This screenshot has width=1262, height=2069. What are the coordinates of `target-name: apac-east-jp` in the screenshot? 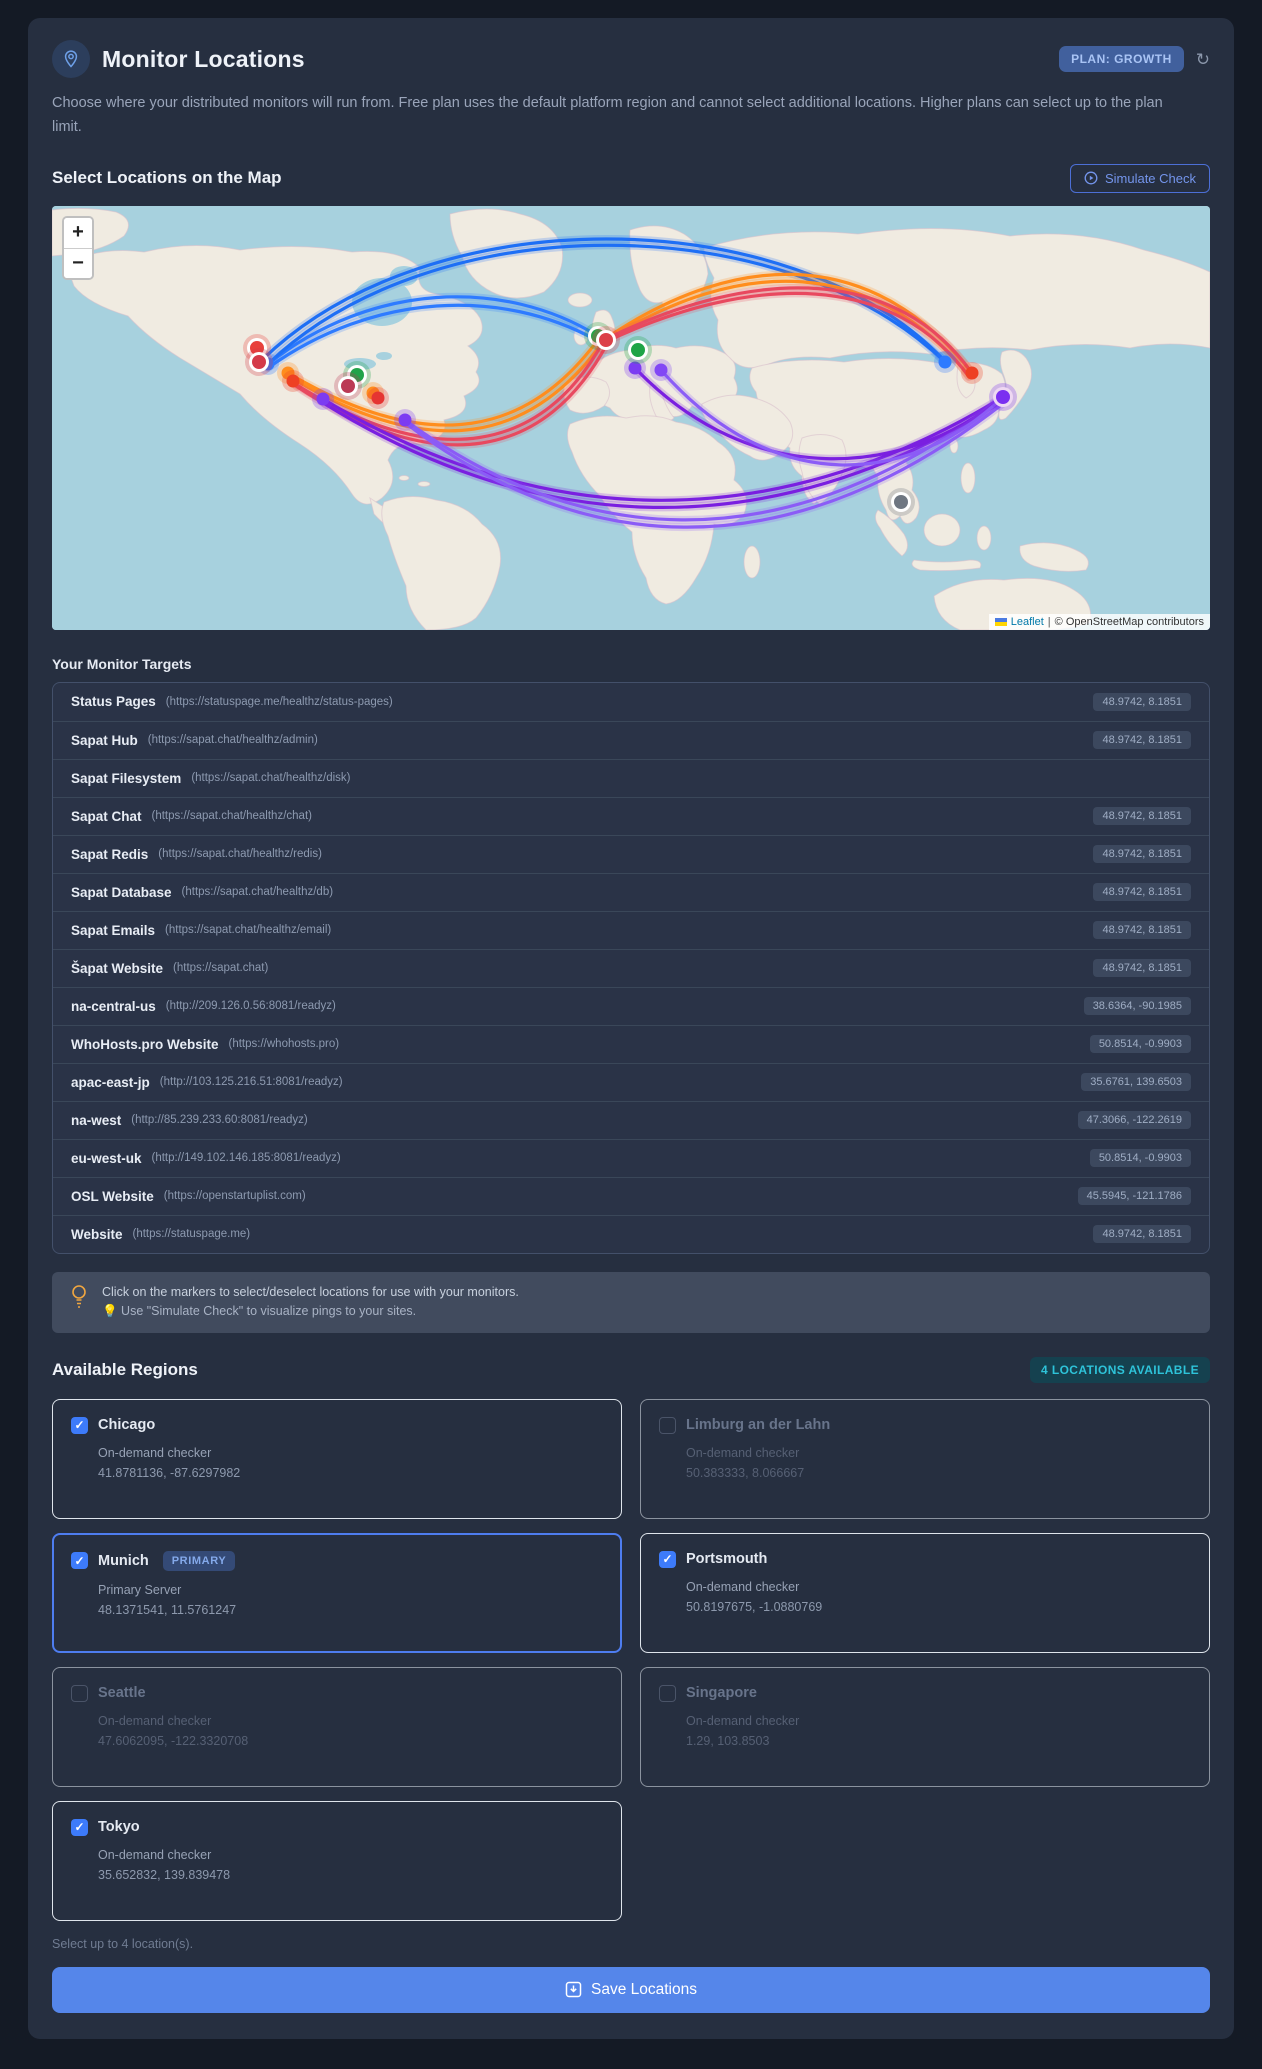 It's located at (110, 1082).